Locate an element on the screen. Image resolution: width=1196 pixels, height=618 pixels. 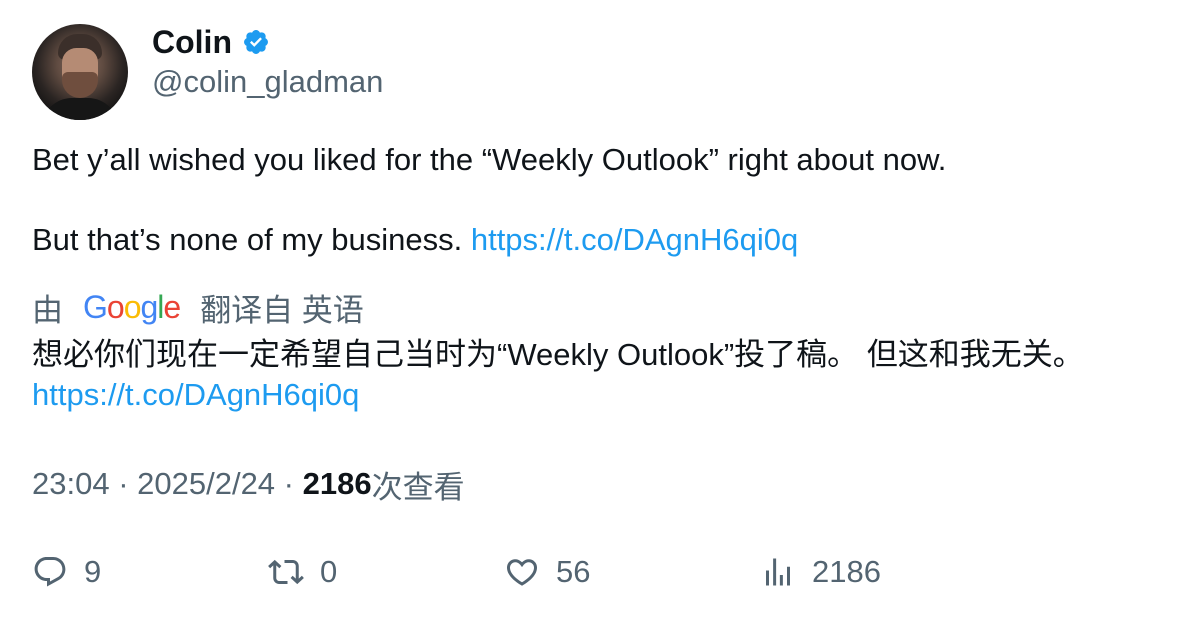
heart-icon is located at coordinates (522, 572).